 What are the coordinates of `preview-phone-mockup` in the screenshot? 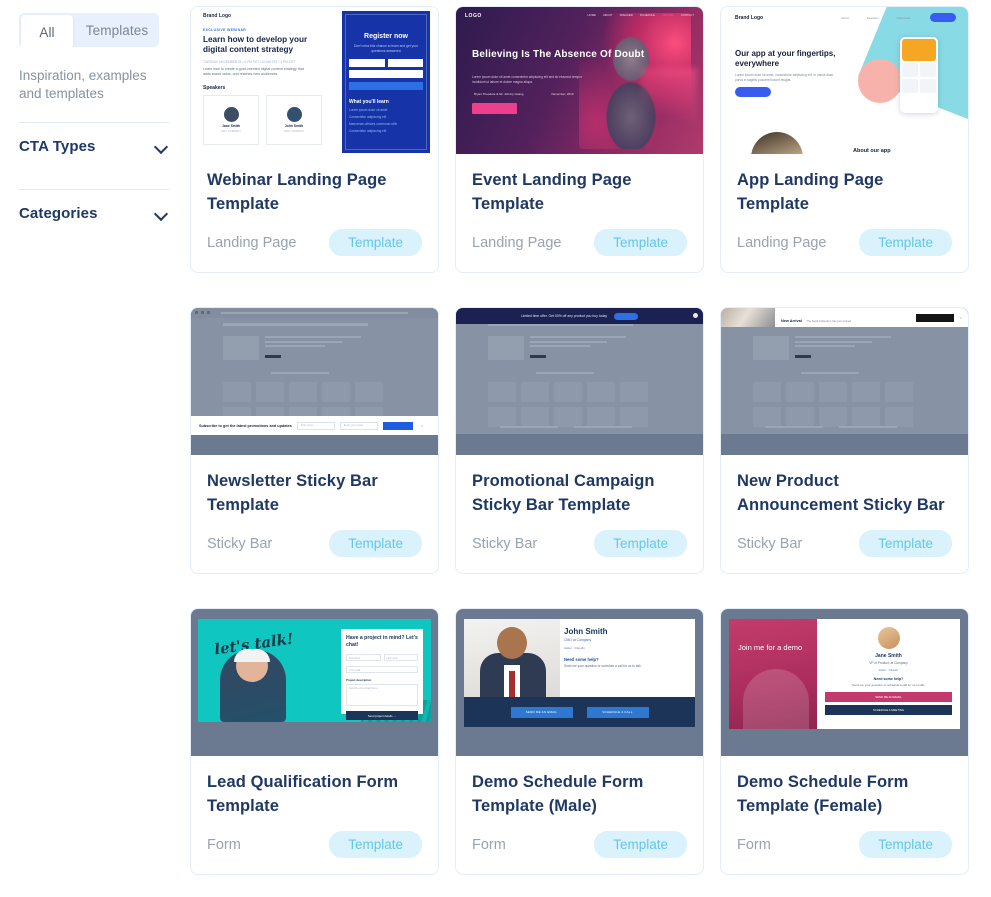 It's located at (919, 75).